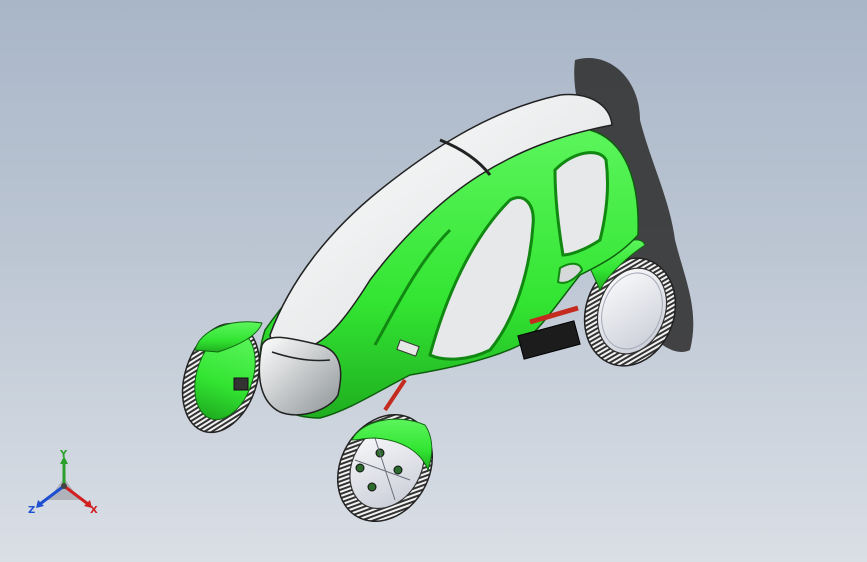  Describe the element at coordinates (64, 486) in the screenshot. I see `orientation-triad: Y Z X` at that location.